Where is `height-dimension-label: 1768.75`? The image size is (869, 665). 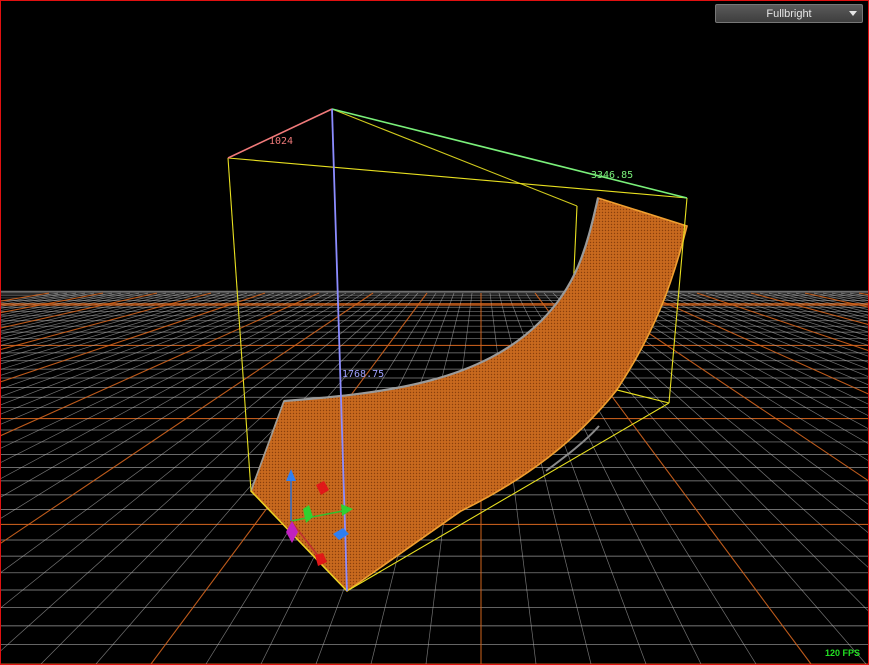
height-dimension-label: 1768.75 is located at coordinates (363, 374).